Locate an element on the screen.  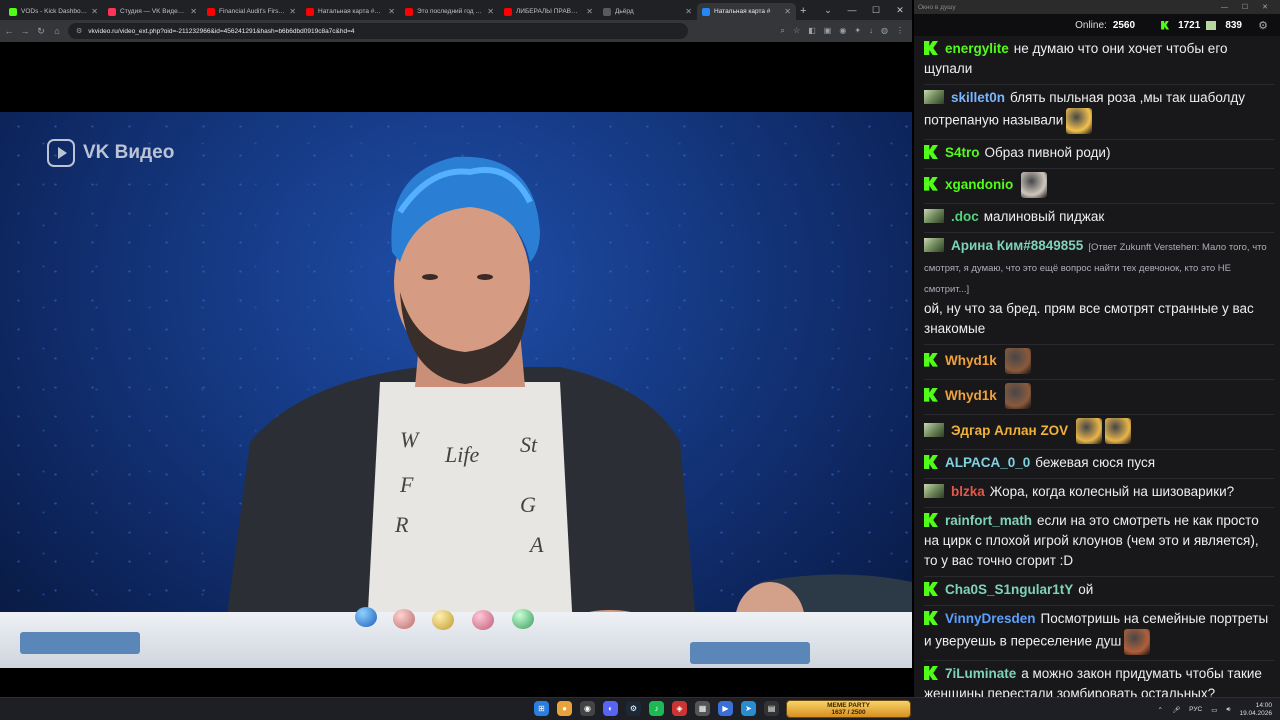
chat-username: Эдгар Аллан ZOV is located at coordinates (1009, 430).